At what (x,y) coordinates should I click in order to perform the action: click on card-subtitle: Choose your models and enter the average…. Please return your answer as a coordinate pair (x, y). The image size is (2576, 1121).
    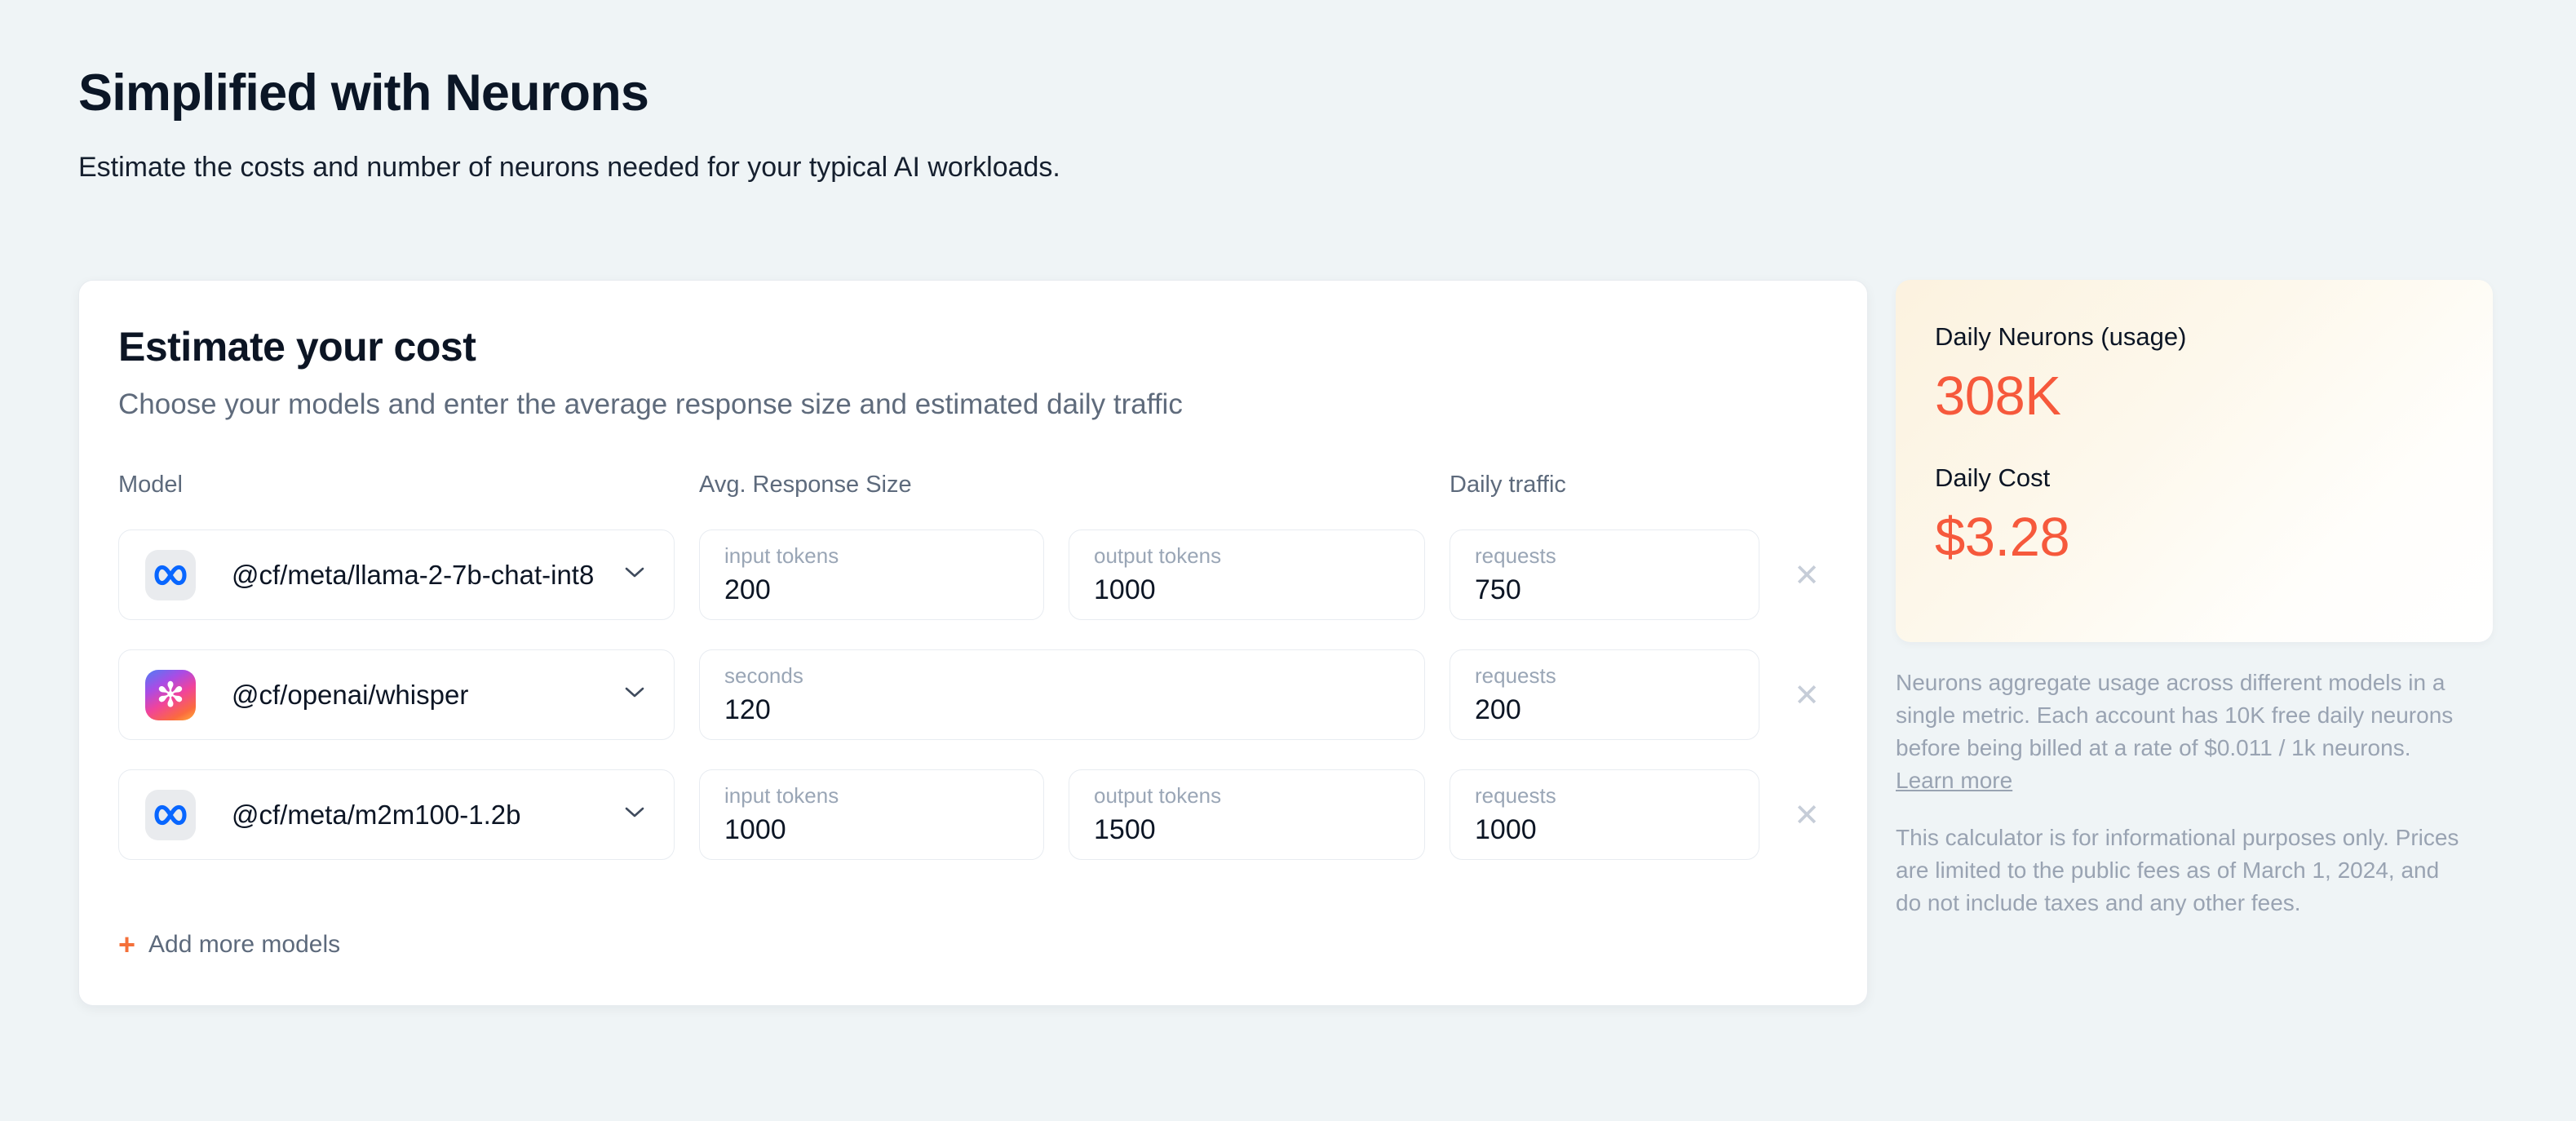
    Looking at the image, I should click on (650, 404).